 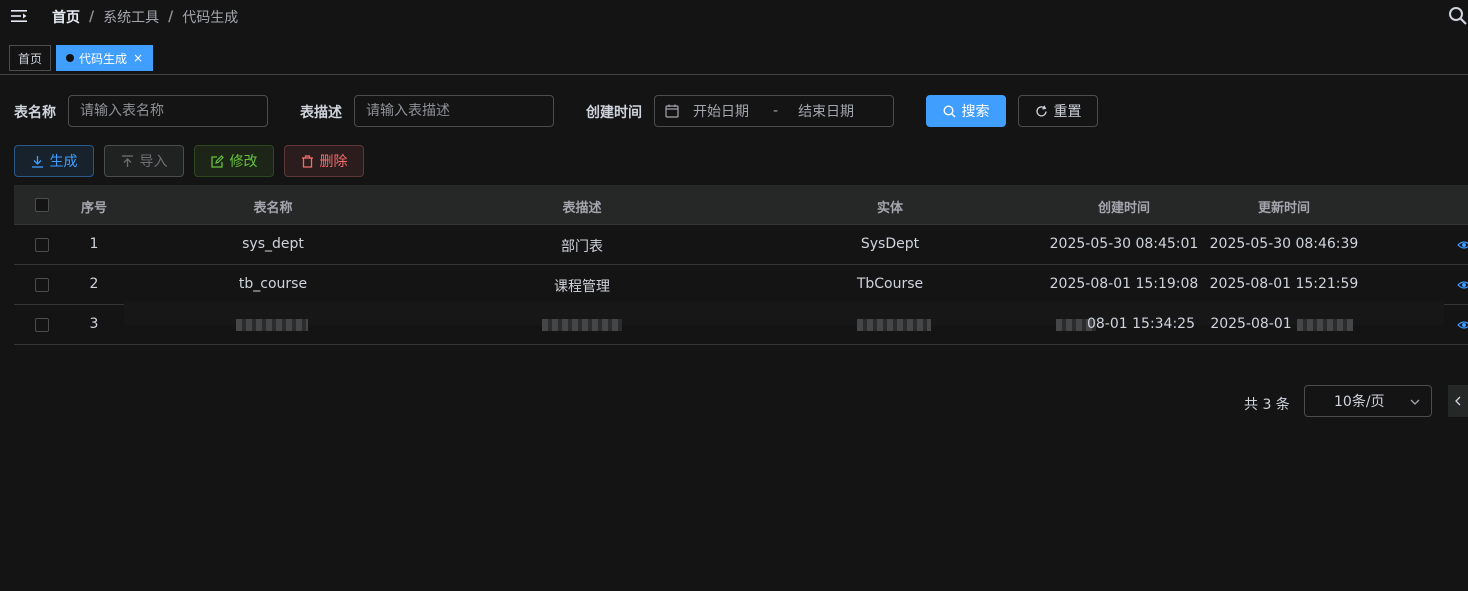 I want to click on tag-code-gen-label: 代码生成, so click(x=103, y=58).